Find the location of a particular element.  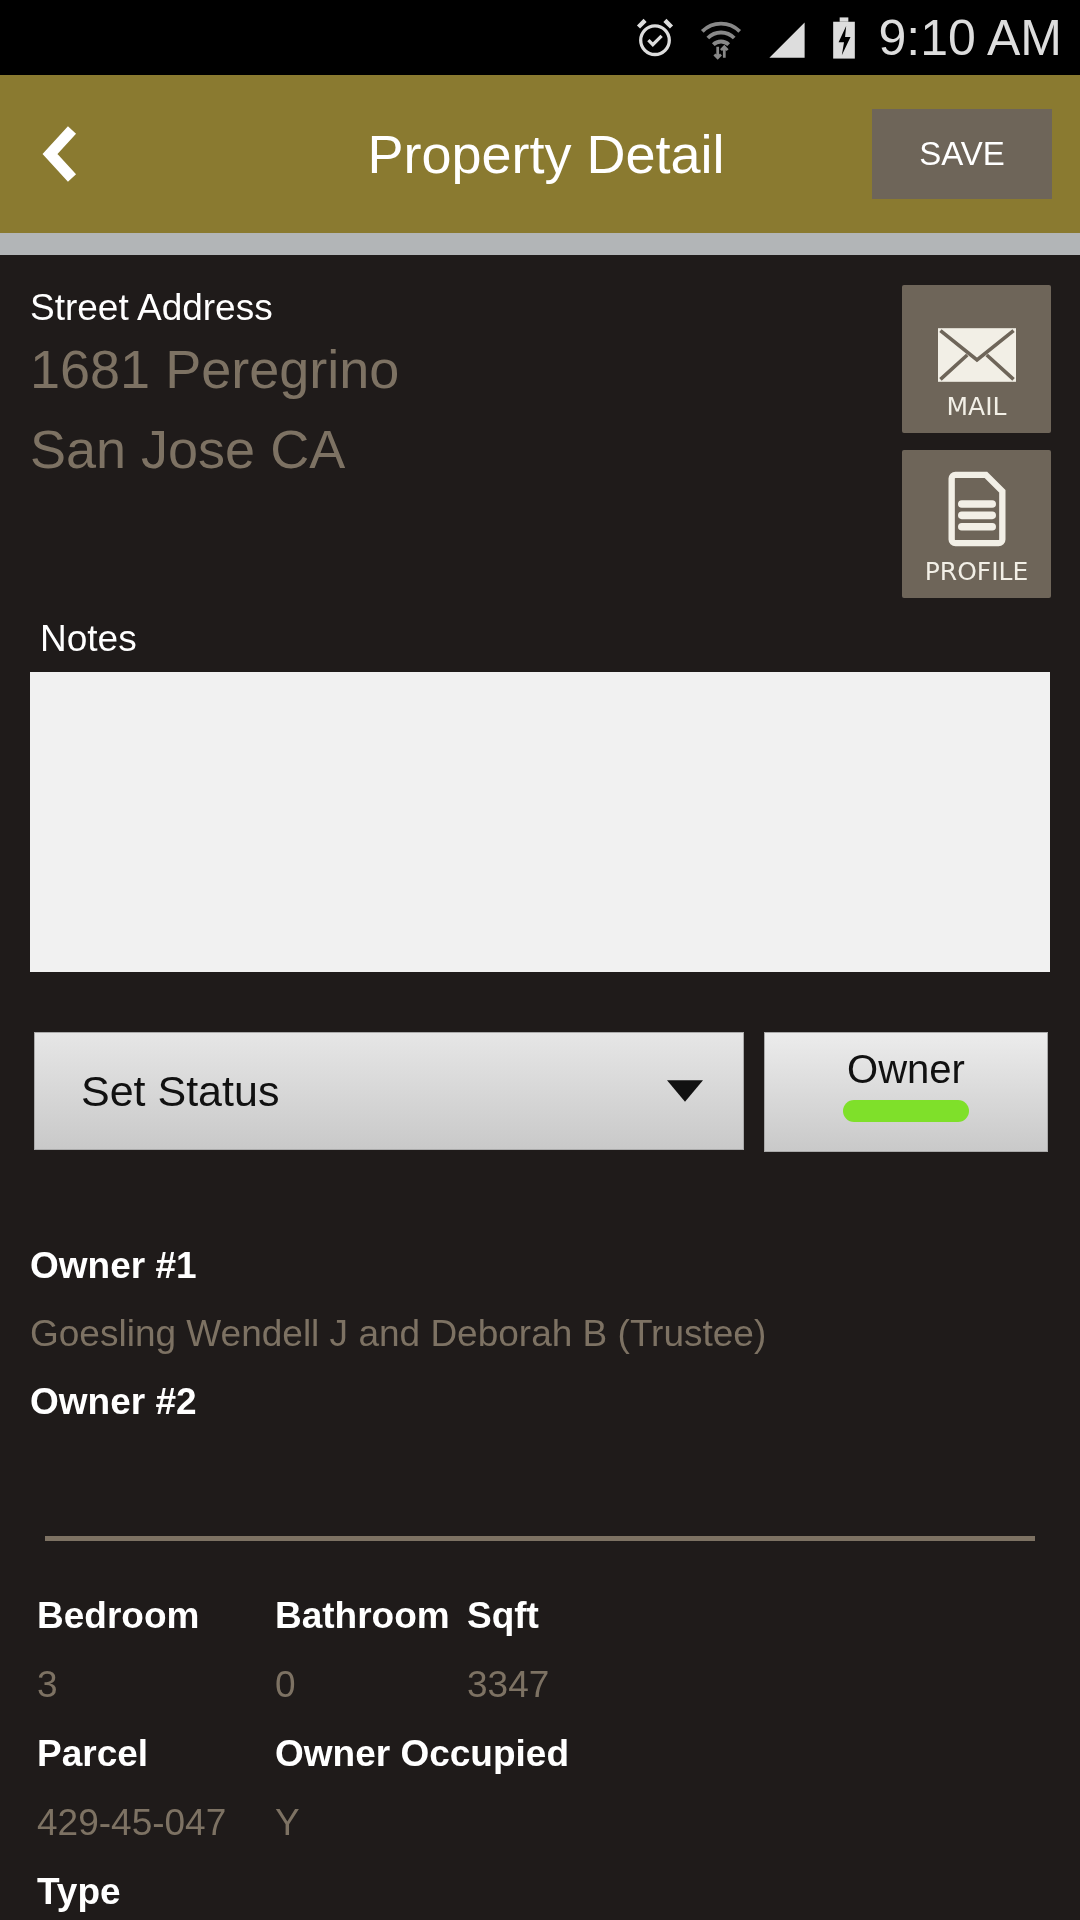

screen-title: Property Detail is located at coordinates (546, 154).